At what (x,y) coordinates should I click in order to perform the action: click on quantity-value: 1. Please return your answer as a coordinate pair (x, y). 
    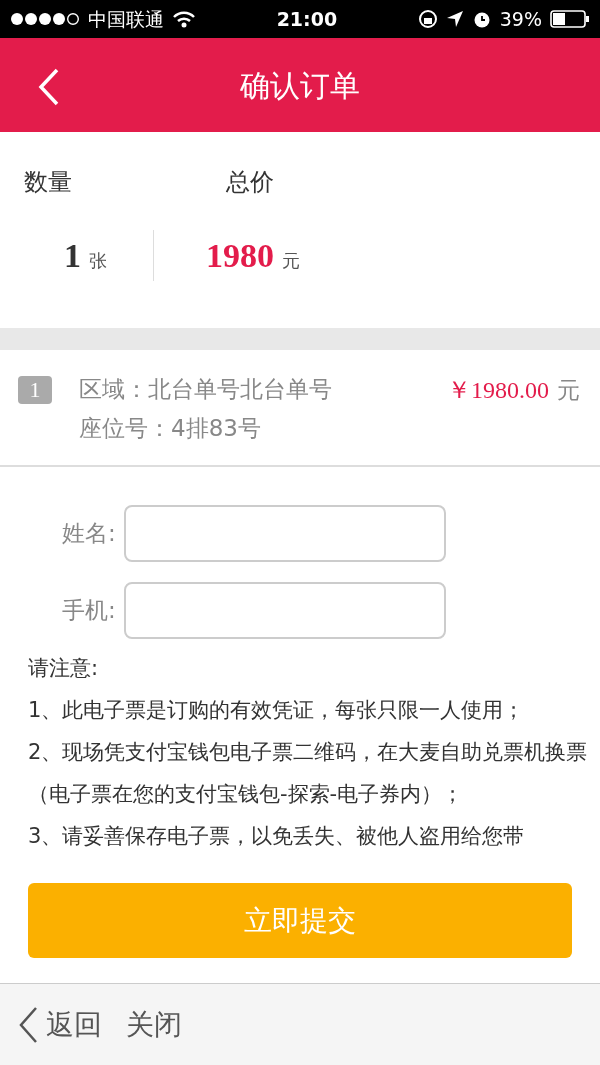
    Looking at the image, I should click on (72, 256).